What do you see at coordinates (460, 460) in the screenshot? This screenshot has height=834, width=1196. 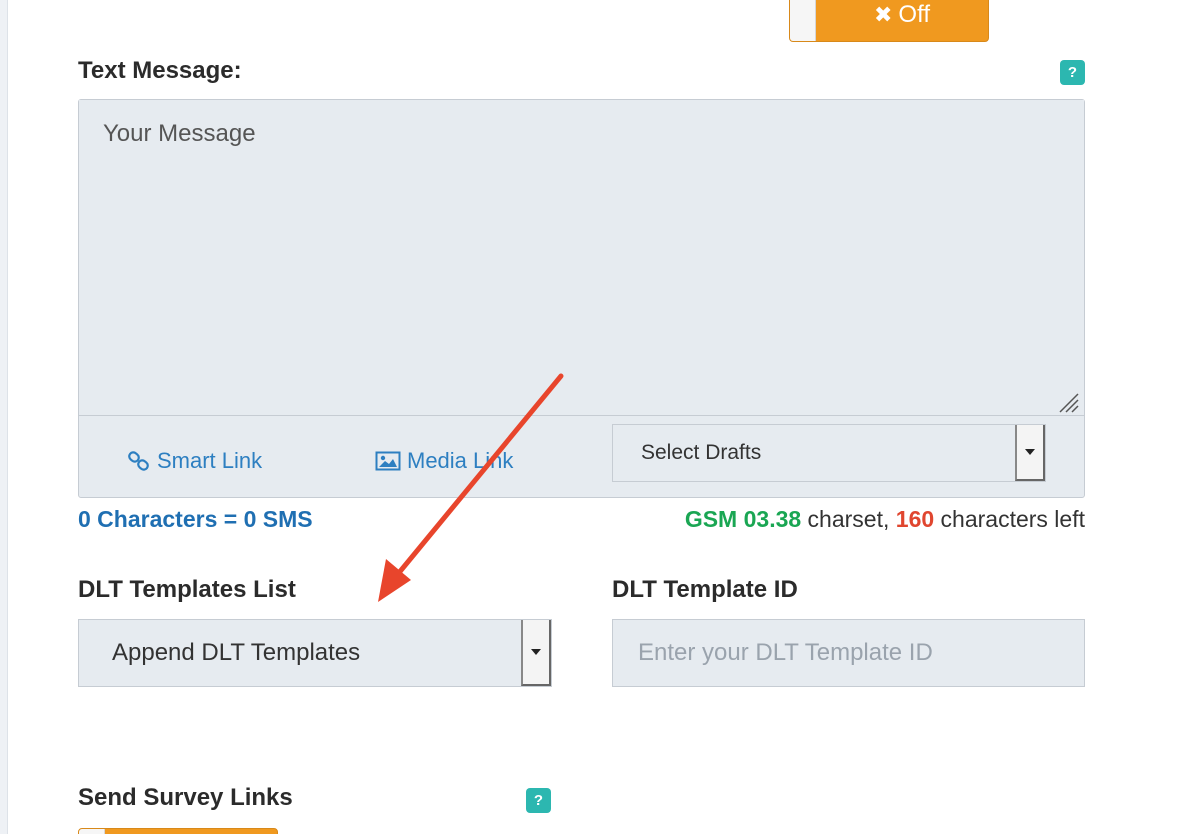 I see `media-link-label: Media Link` at bounding box center [460, 460].